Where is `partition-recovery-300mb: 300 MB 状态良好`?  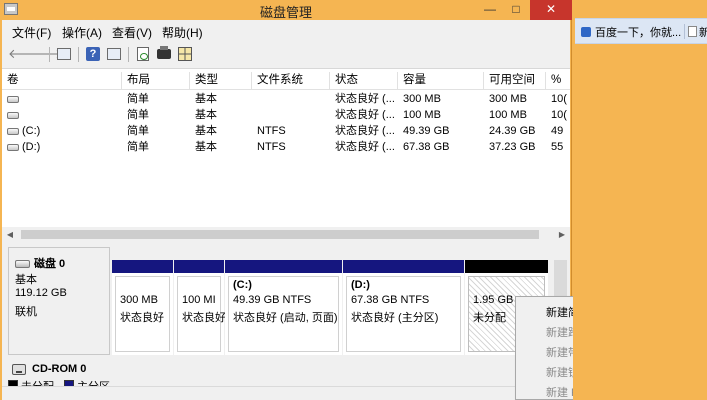
partition-recovery-300mb: 300 MB 状态良好 is located at coordinates (142, 307).